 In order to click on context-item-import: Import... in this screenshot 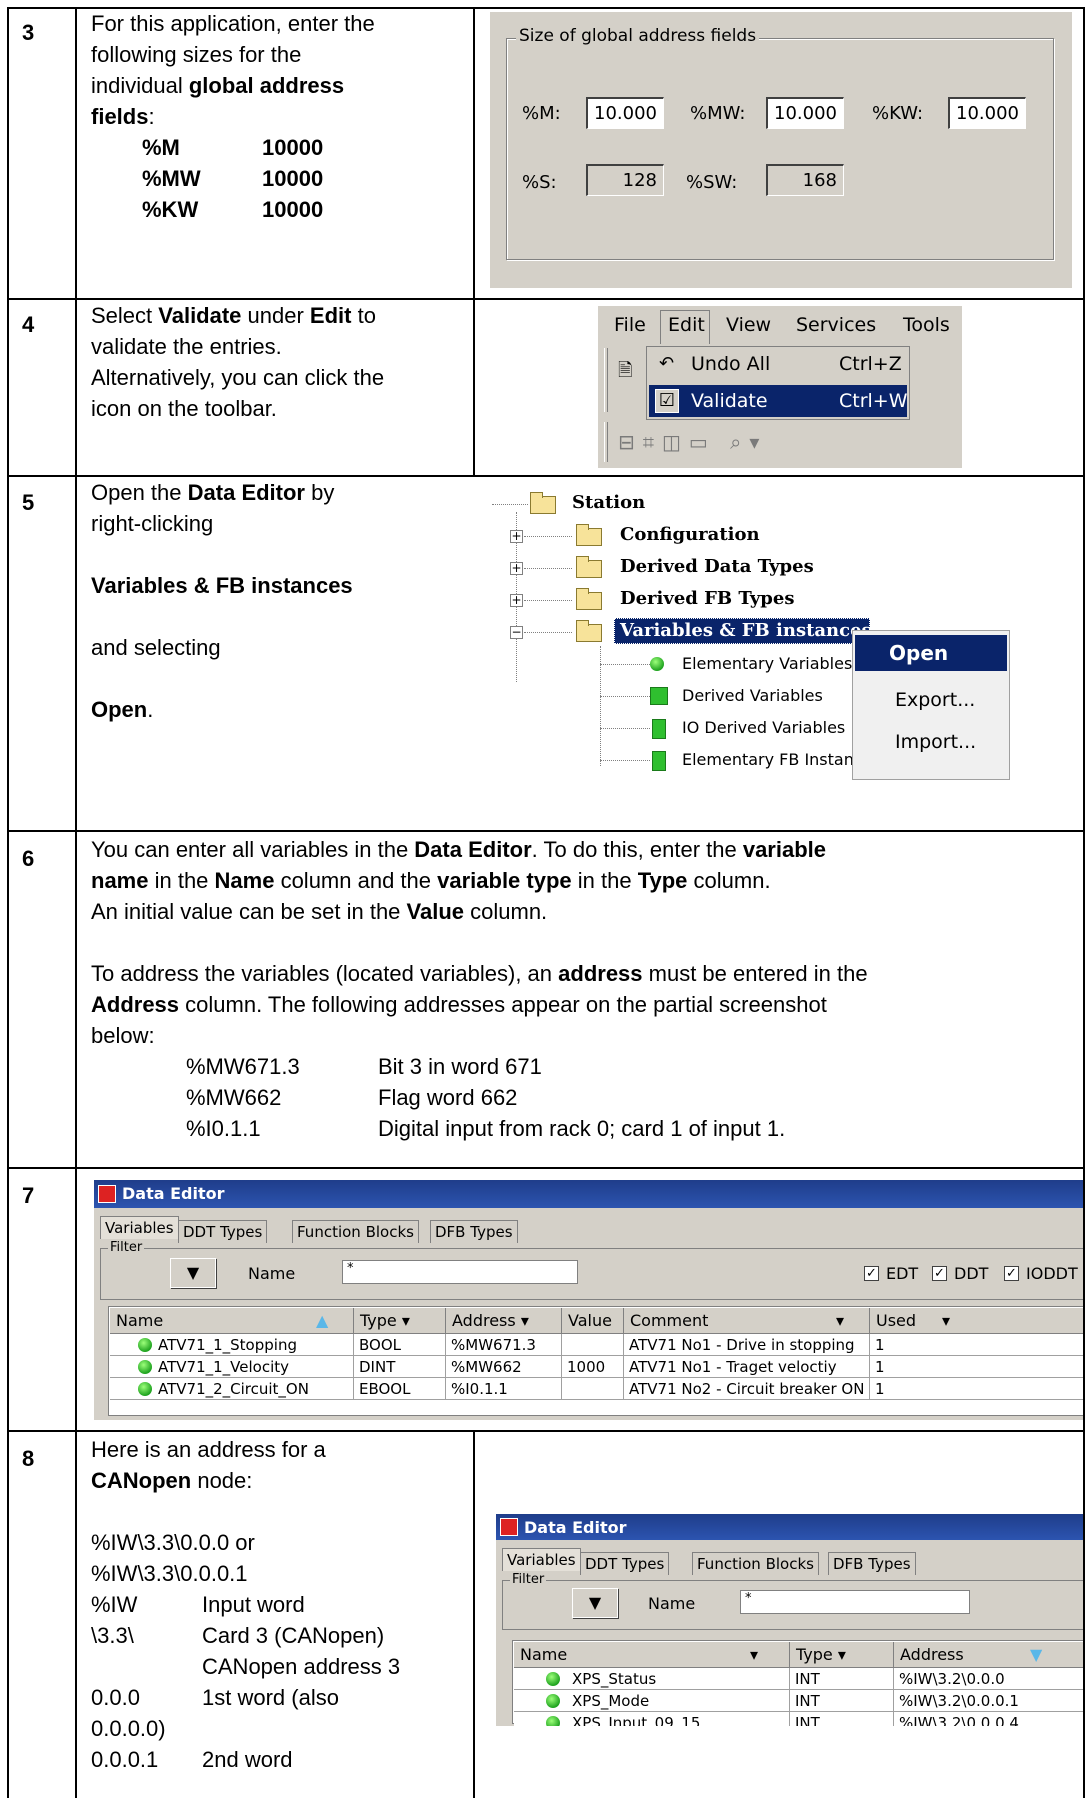, I will do `click(935, 742)`.